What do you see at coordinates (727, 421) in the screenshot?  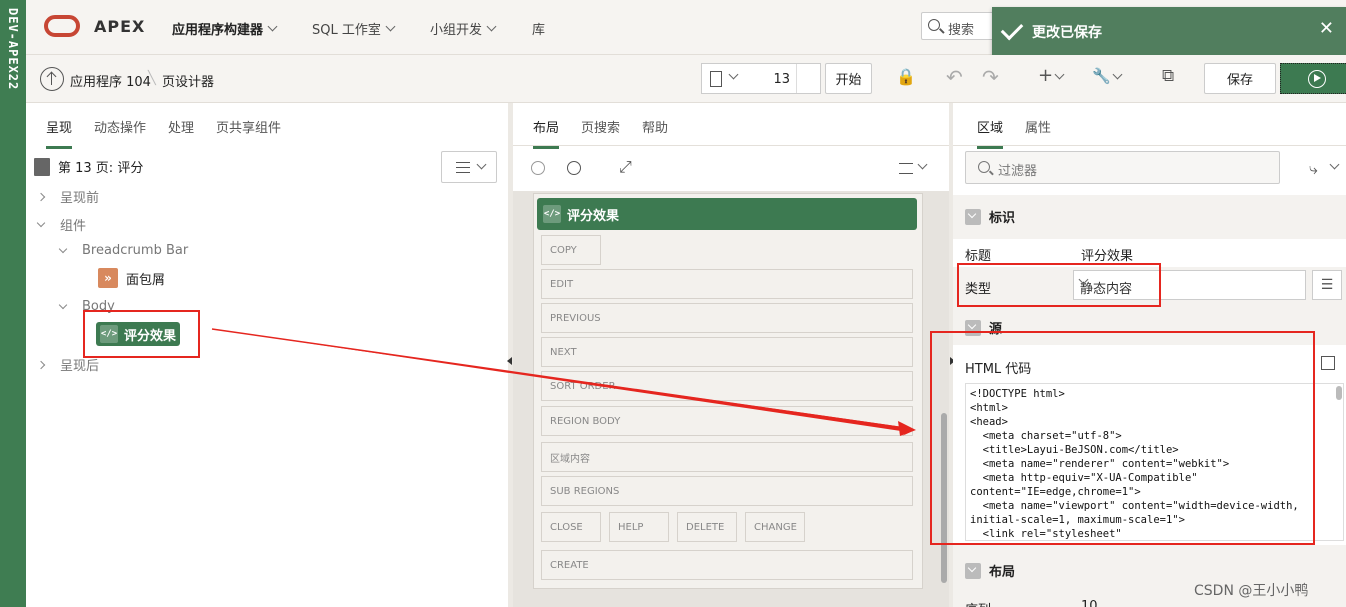 I see `slot-region-body: REGION BODY` at bounding box center [727, 421].